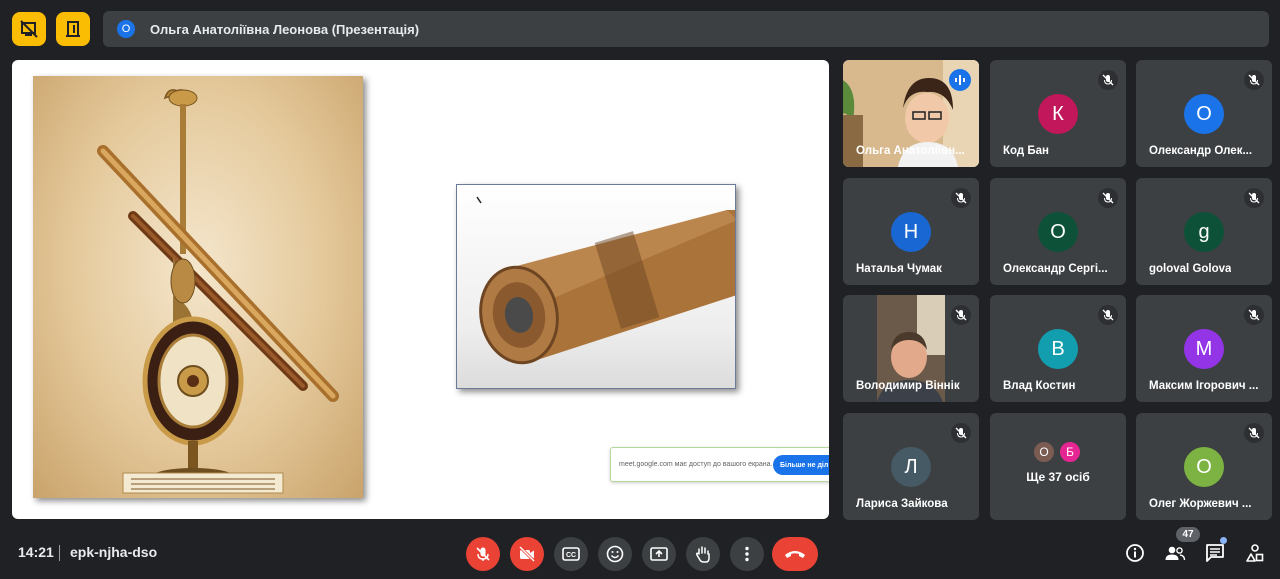  I want to click on mic-off-button, so click(483, 554).